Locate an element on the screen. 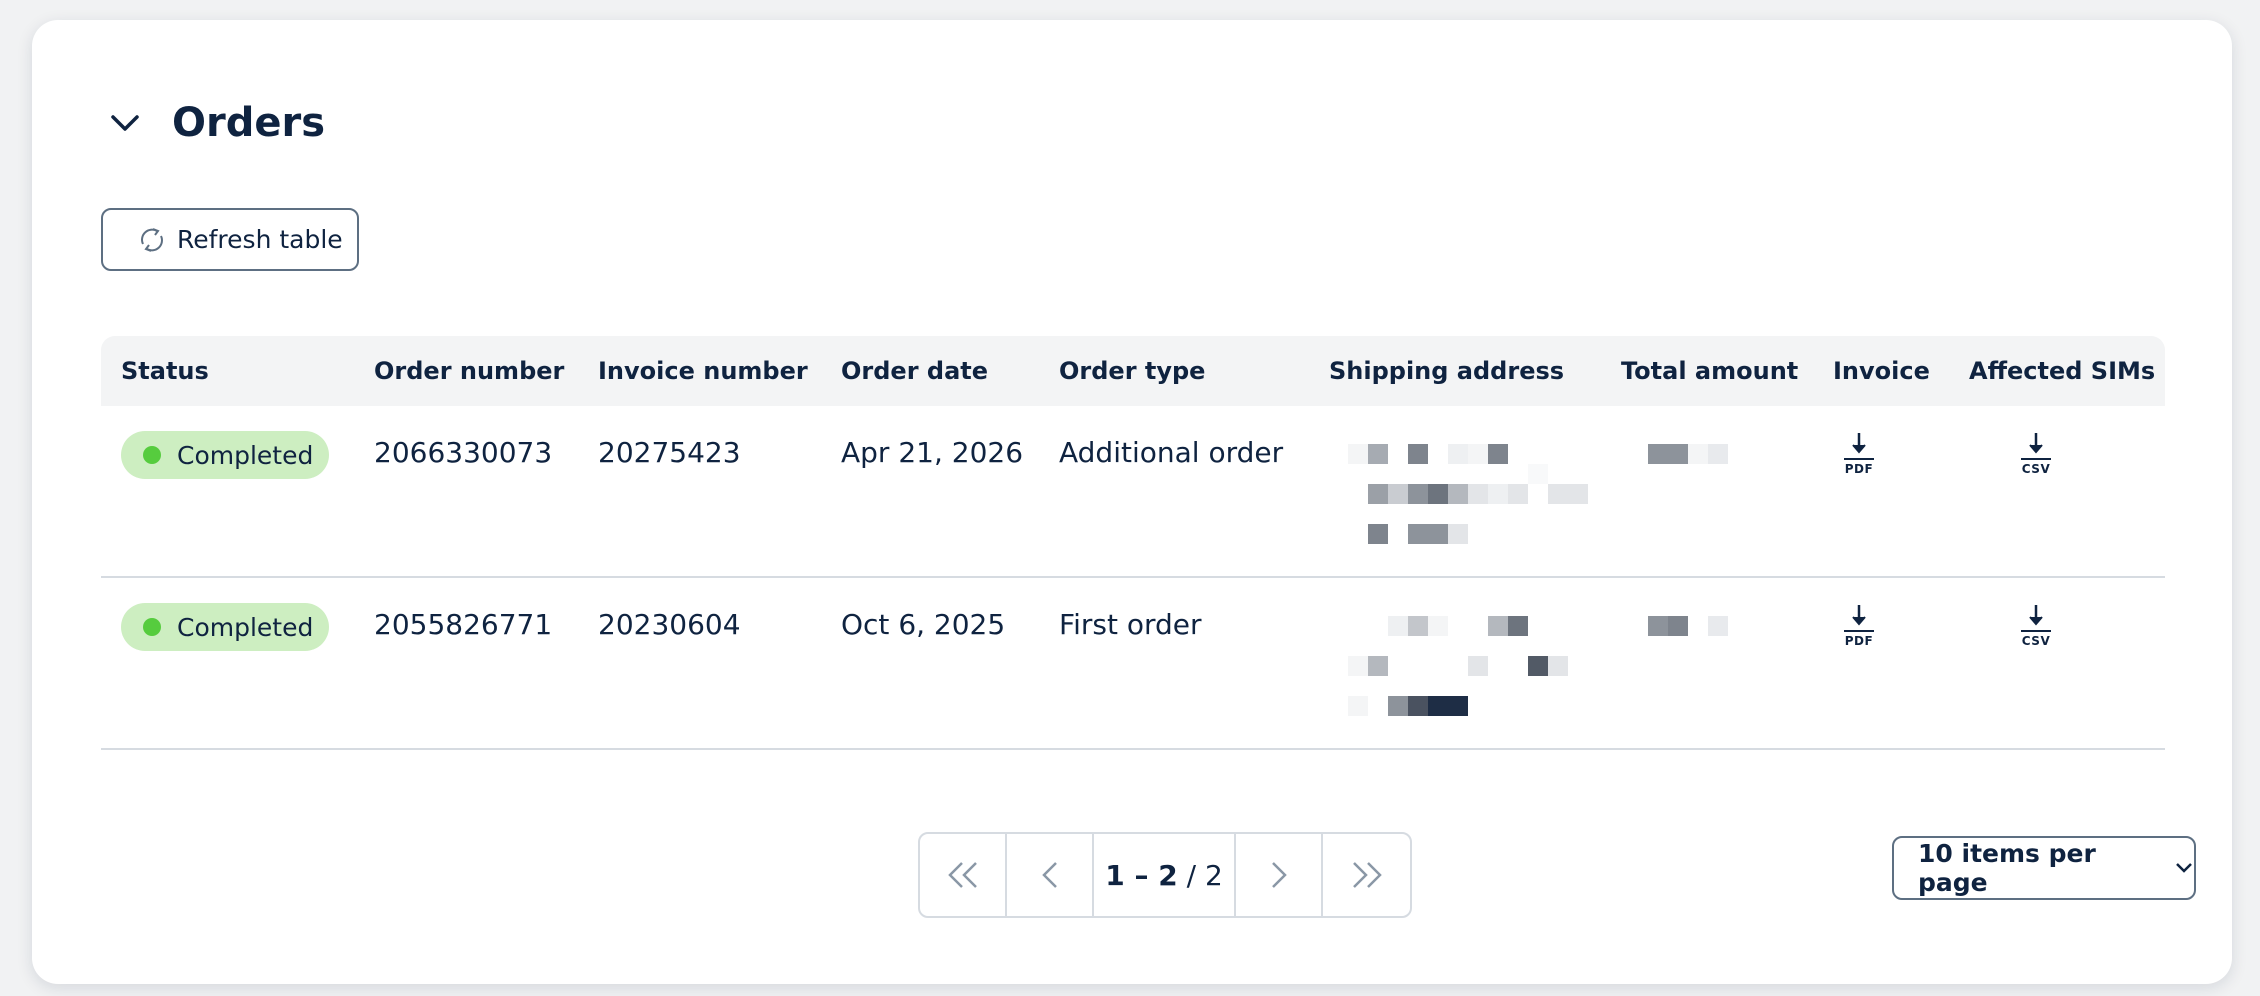 Image resolution: width=2260 pixels, height=996 pixels. column-header-order-date: Order date is located at coordinates (915, 371).